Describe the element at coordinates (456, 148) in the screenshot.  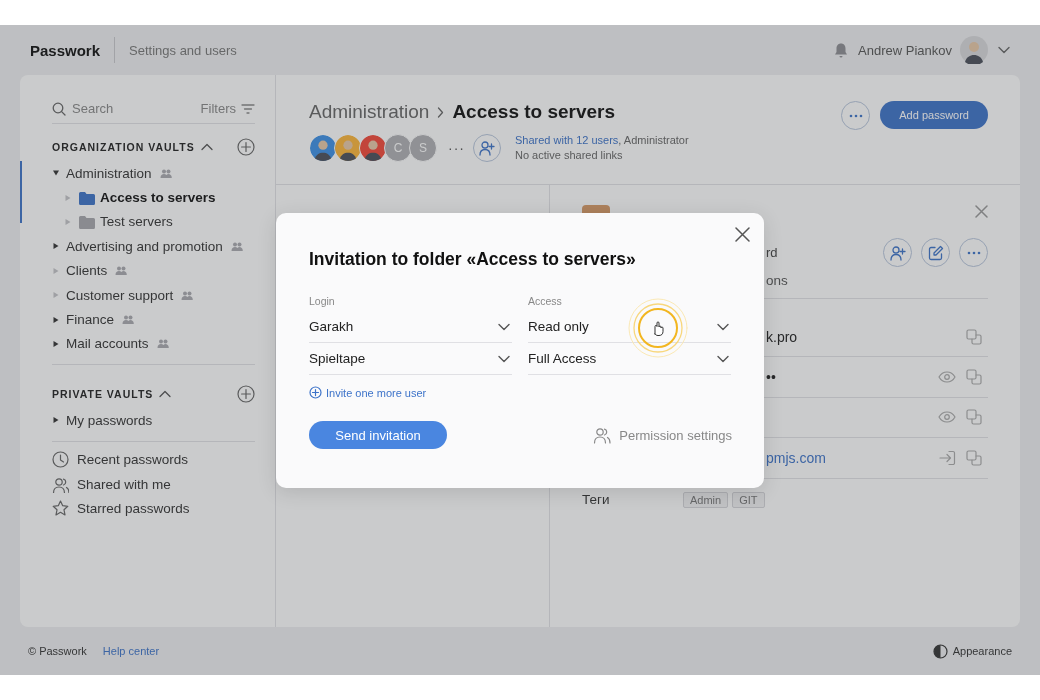
I see `more-members: ···` at that location.